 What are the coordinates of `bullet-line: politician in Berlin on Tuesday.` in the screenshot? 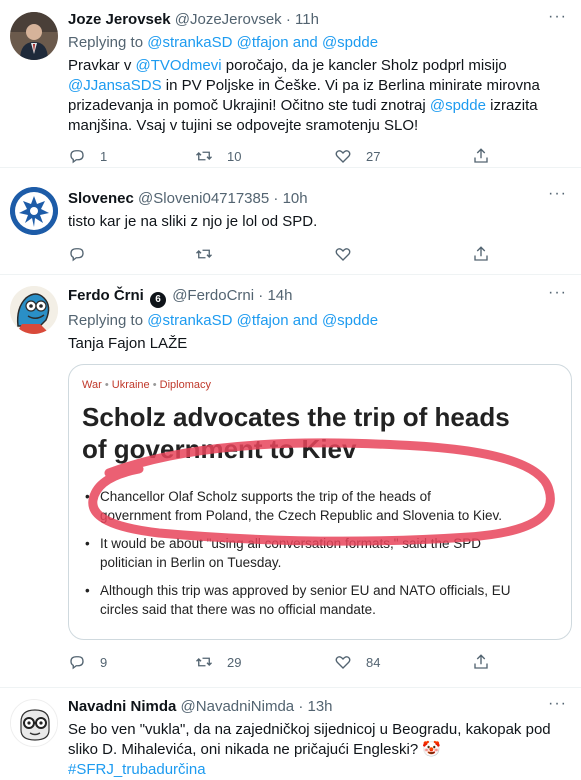 It's located at (191, 562).